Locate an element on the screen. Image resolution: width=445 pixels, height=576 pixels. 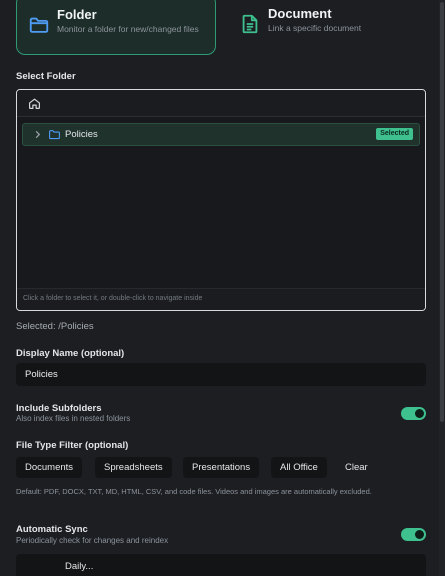
filter-clear-button: Clear is located at coordinates (356, 467).